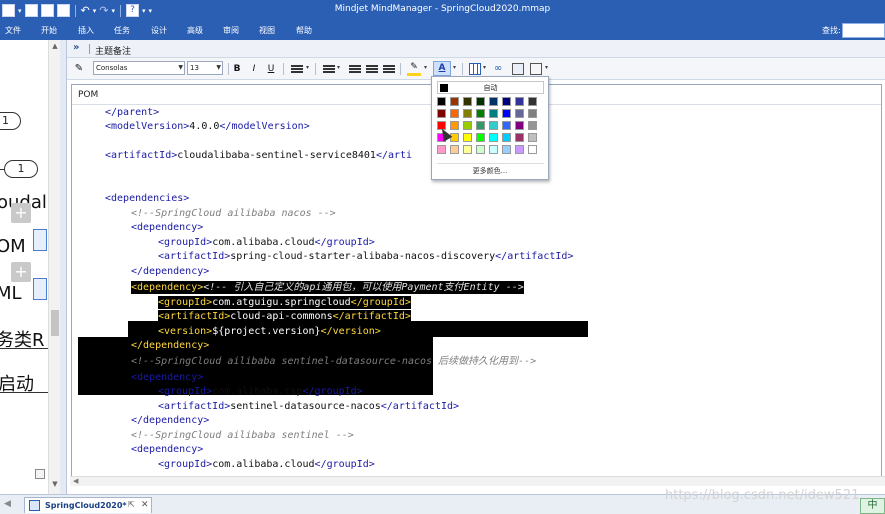 The height and width of the screenshot is (514, 885). I want to click on tab-review: 审阅, so click(231, 30).